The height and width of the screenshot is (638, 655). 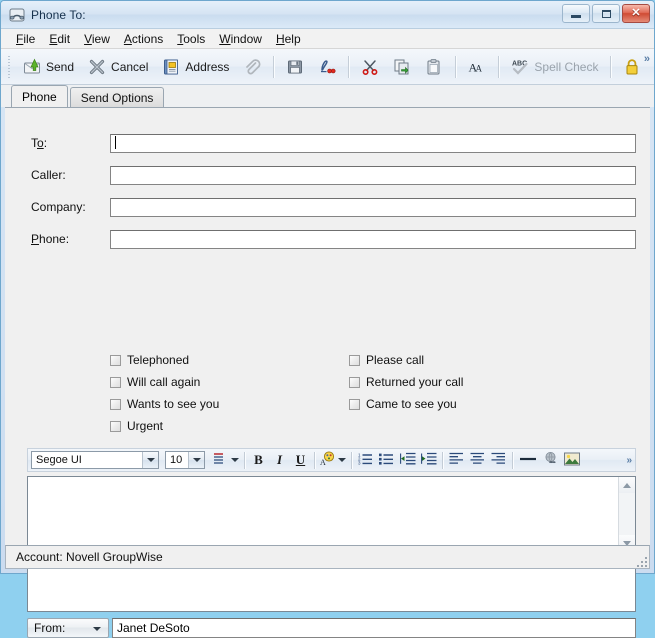 I want to click on paragraph-style-button, so click(x=226, y=460).